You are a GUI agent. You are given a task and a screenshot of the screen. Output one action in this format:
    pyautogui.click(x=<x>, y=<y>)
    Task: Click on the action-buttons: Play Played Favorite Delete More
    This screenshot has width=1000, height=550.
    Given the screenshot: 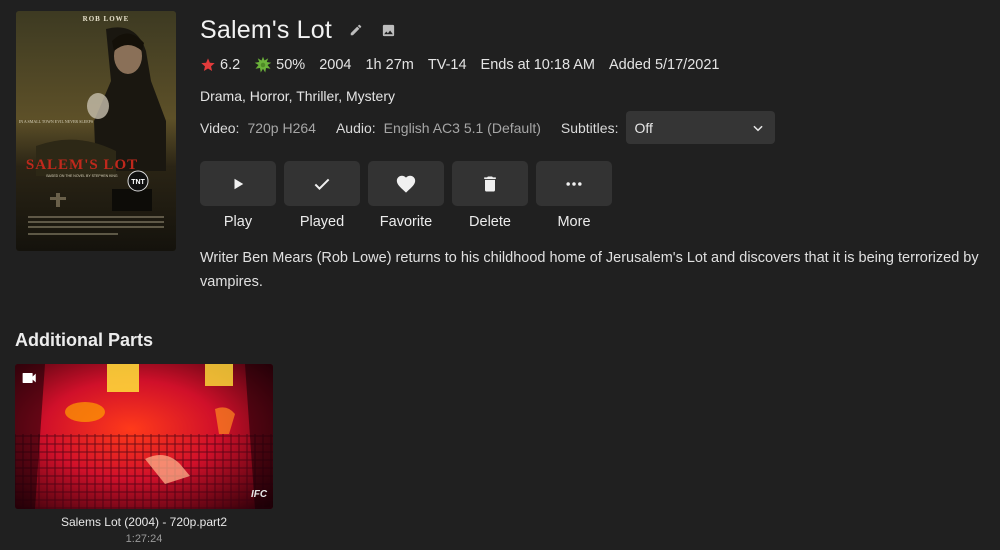 What is the action you would take?
    pyautogui.click(x=410, y=195)
    